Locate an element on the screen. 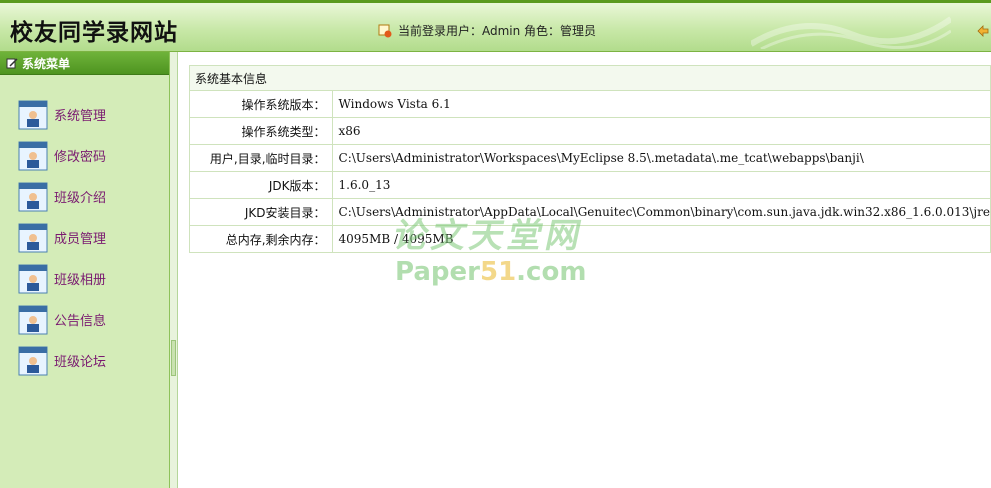 Image resolution: width=991 pixels, height=488 pixels. top-header: 校友同学录网站 当前登录用户：Admin 角色：管理员 is located at coordinates (495, 26).